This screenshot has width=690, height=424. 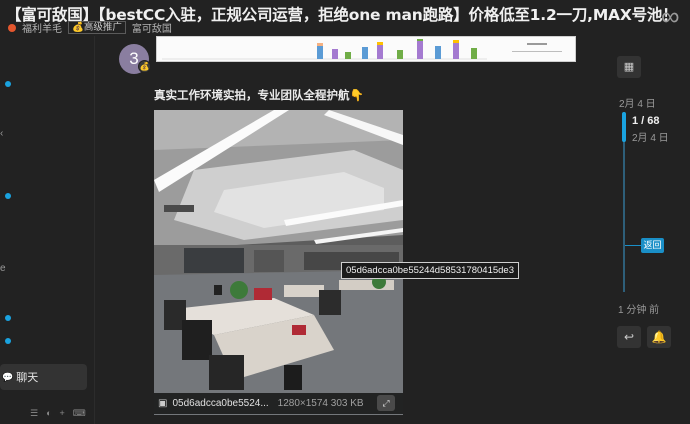 What do you see at coordinates (58, 413) in the screenshot?
I see `sidebar-footer: ☰ ◐ + ⌨` at bounding box center [58, 413].